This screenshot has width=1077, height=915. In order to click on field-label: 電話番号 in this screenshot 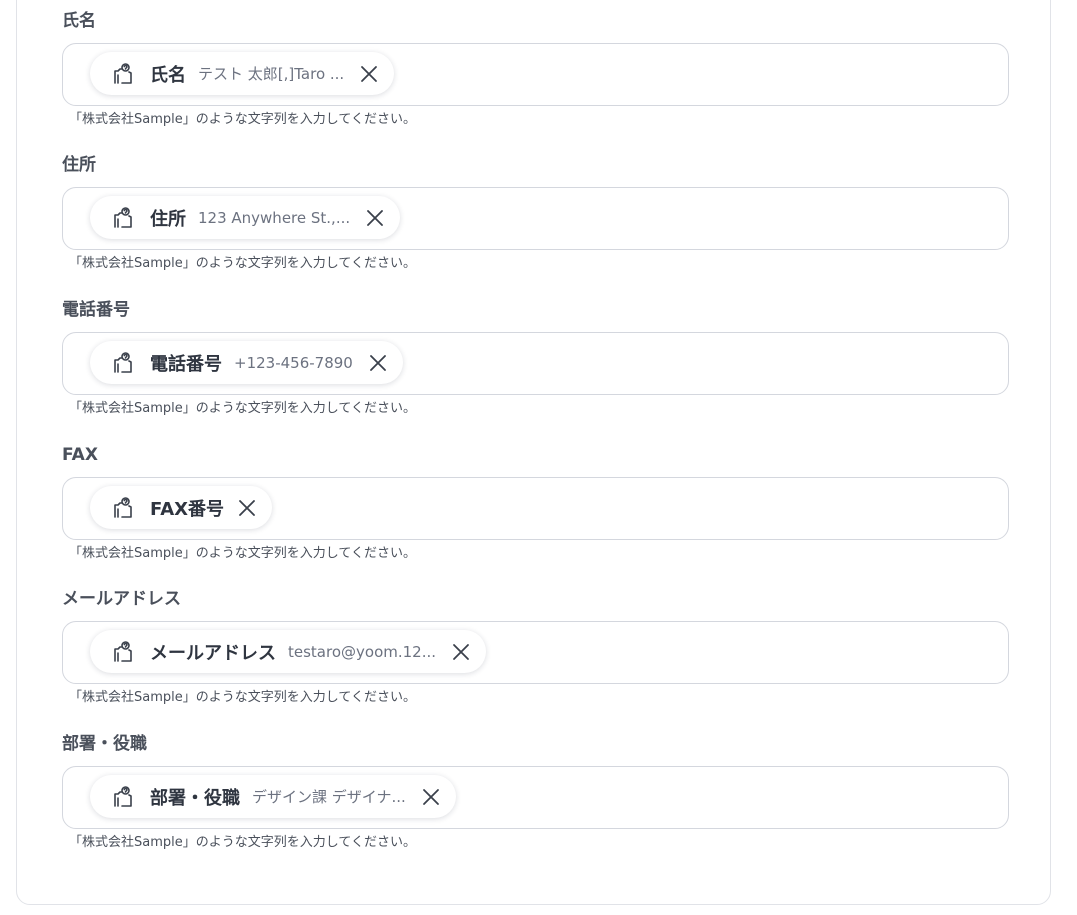, I will do `click(96, 310)`.